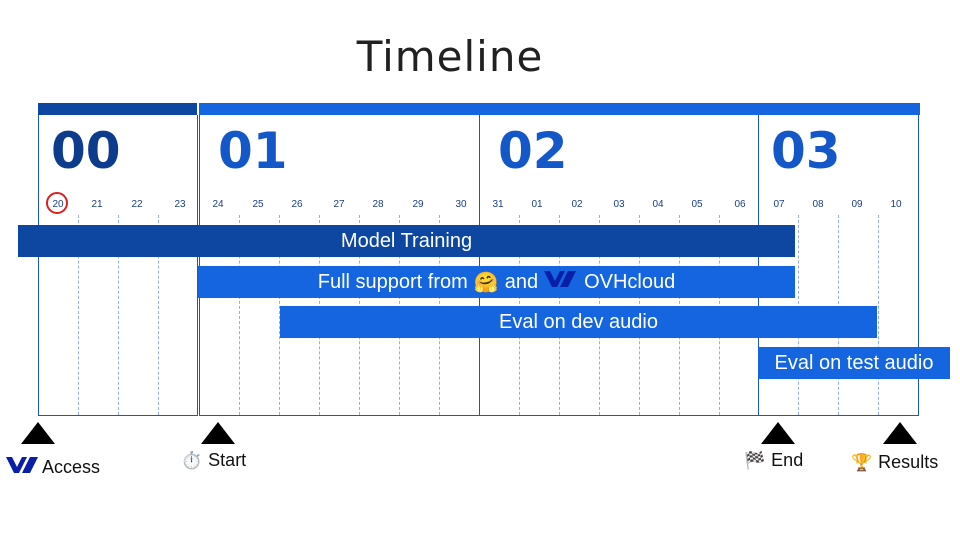 The width and height of the screenshot is (960, 540). What do you see at coordinates (533, 151) in the screenshot?
I see `week-number-02: 02` at bounding box center [533, 151].